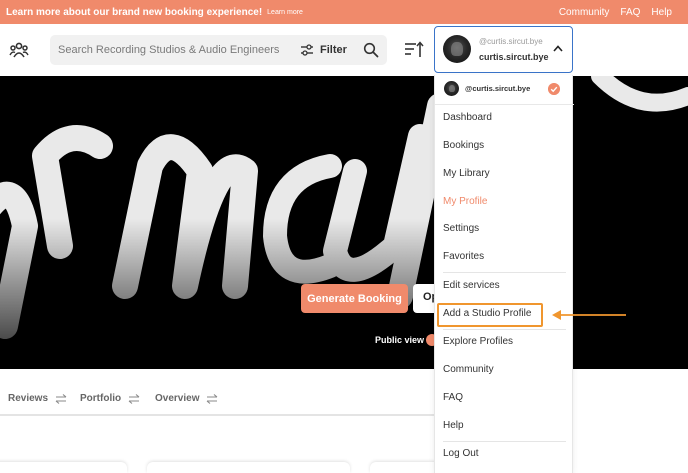 Image resolution: width=688 pixels, height=473 pixels. Describe the element at coordinates (661, 12) in the screenshot. I see `banner-nav-help: Help` at that location.